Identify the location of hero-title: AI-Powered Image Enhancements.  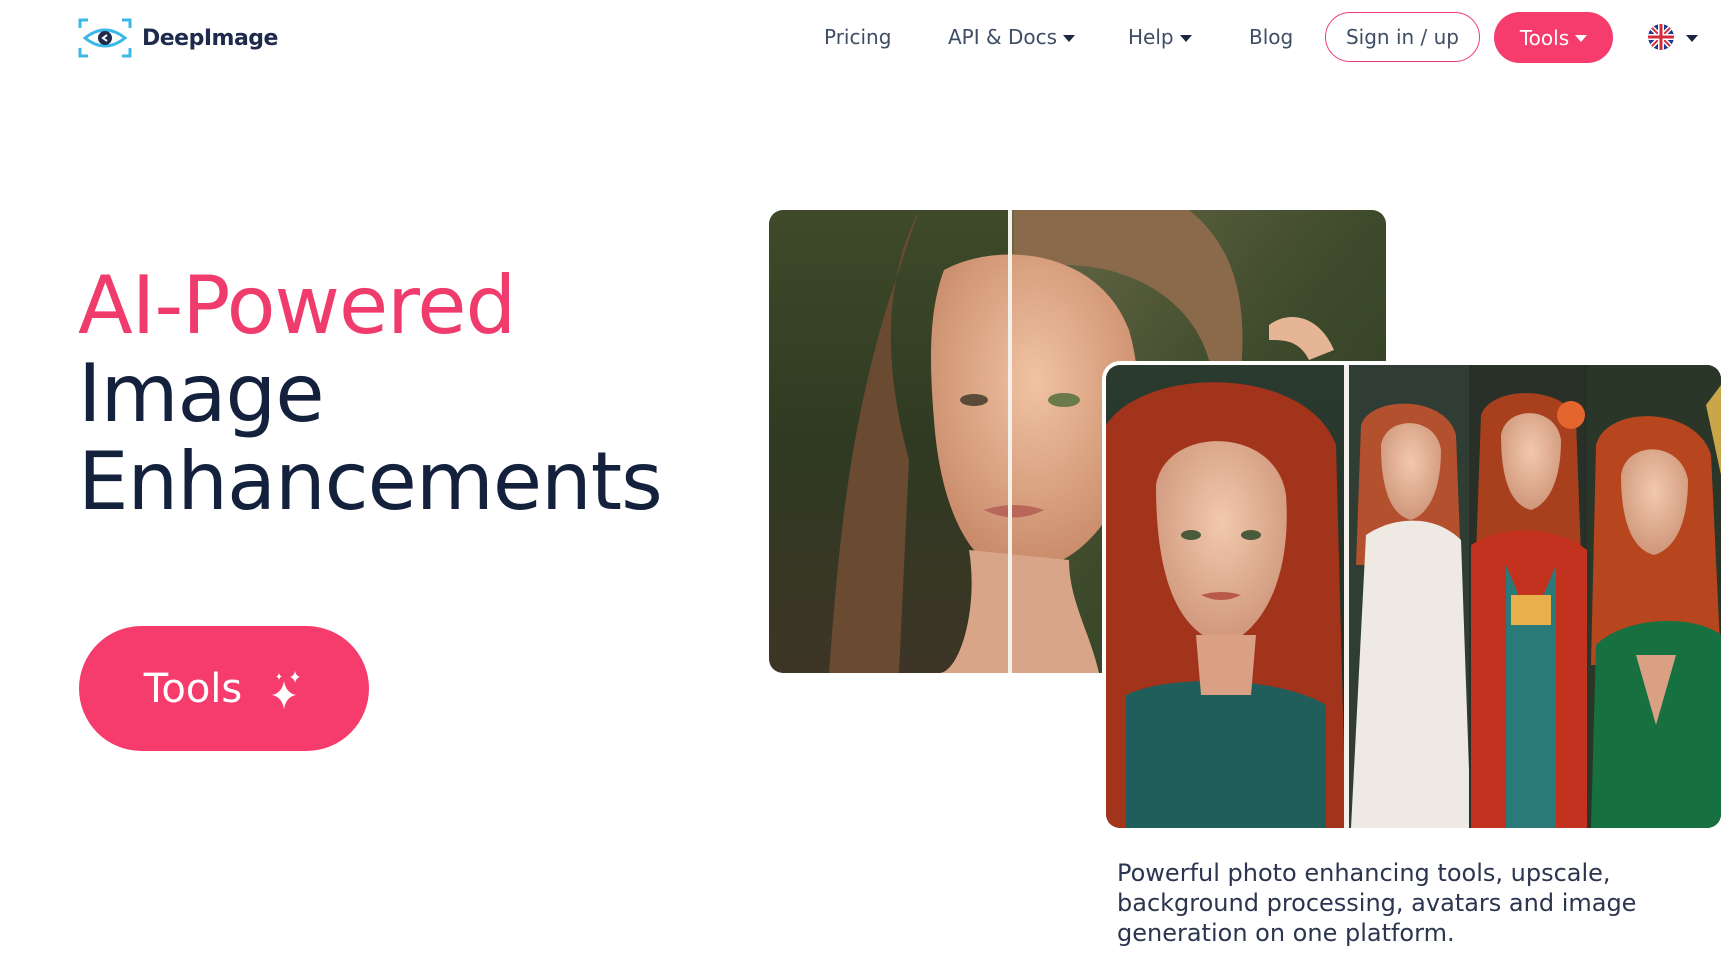
(370, 393).